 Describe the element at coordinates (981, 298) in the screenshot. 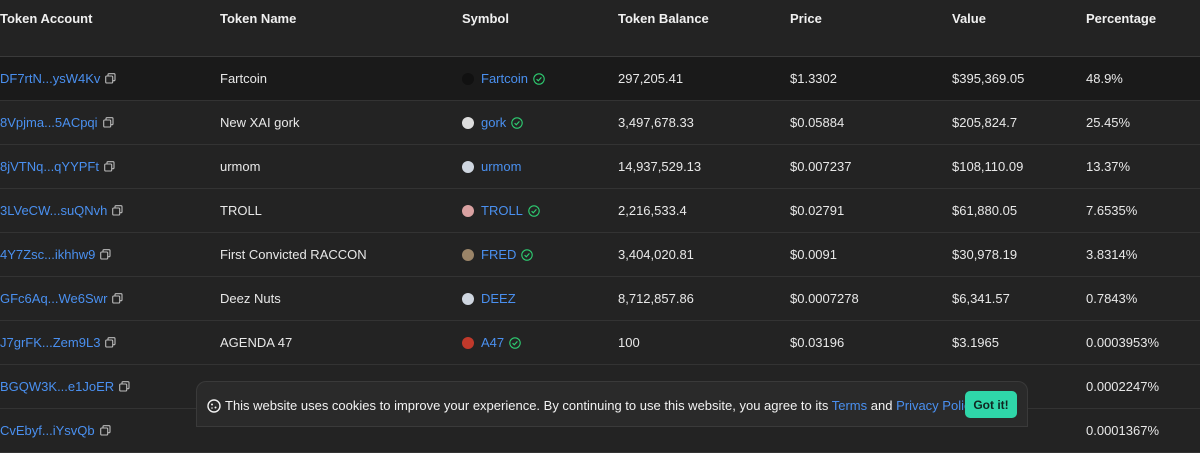

I see `token-value: $6,341.57` at that location.